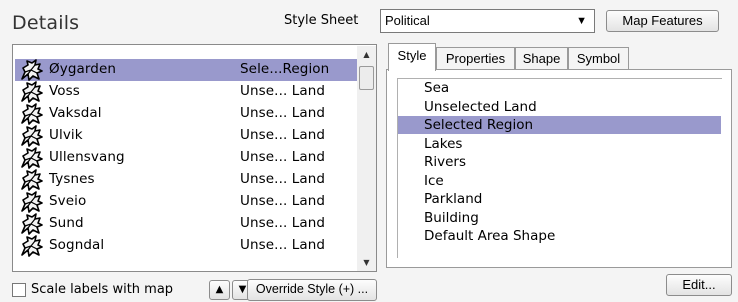  Describe the element at coordinates (366, 54) in the screenshot. I see `scroll-up-icon: ▲` at that location.